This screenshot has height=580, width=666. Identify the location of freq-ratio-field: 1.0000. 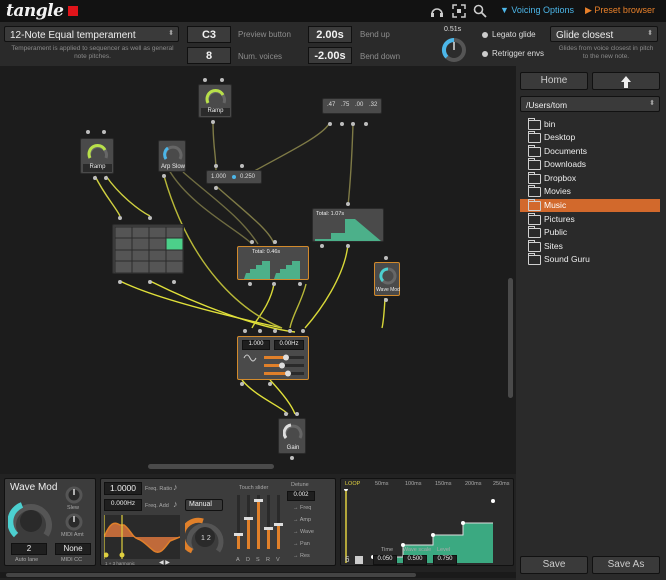
(123, 488).